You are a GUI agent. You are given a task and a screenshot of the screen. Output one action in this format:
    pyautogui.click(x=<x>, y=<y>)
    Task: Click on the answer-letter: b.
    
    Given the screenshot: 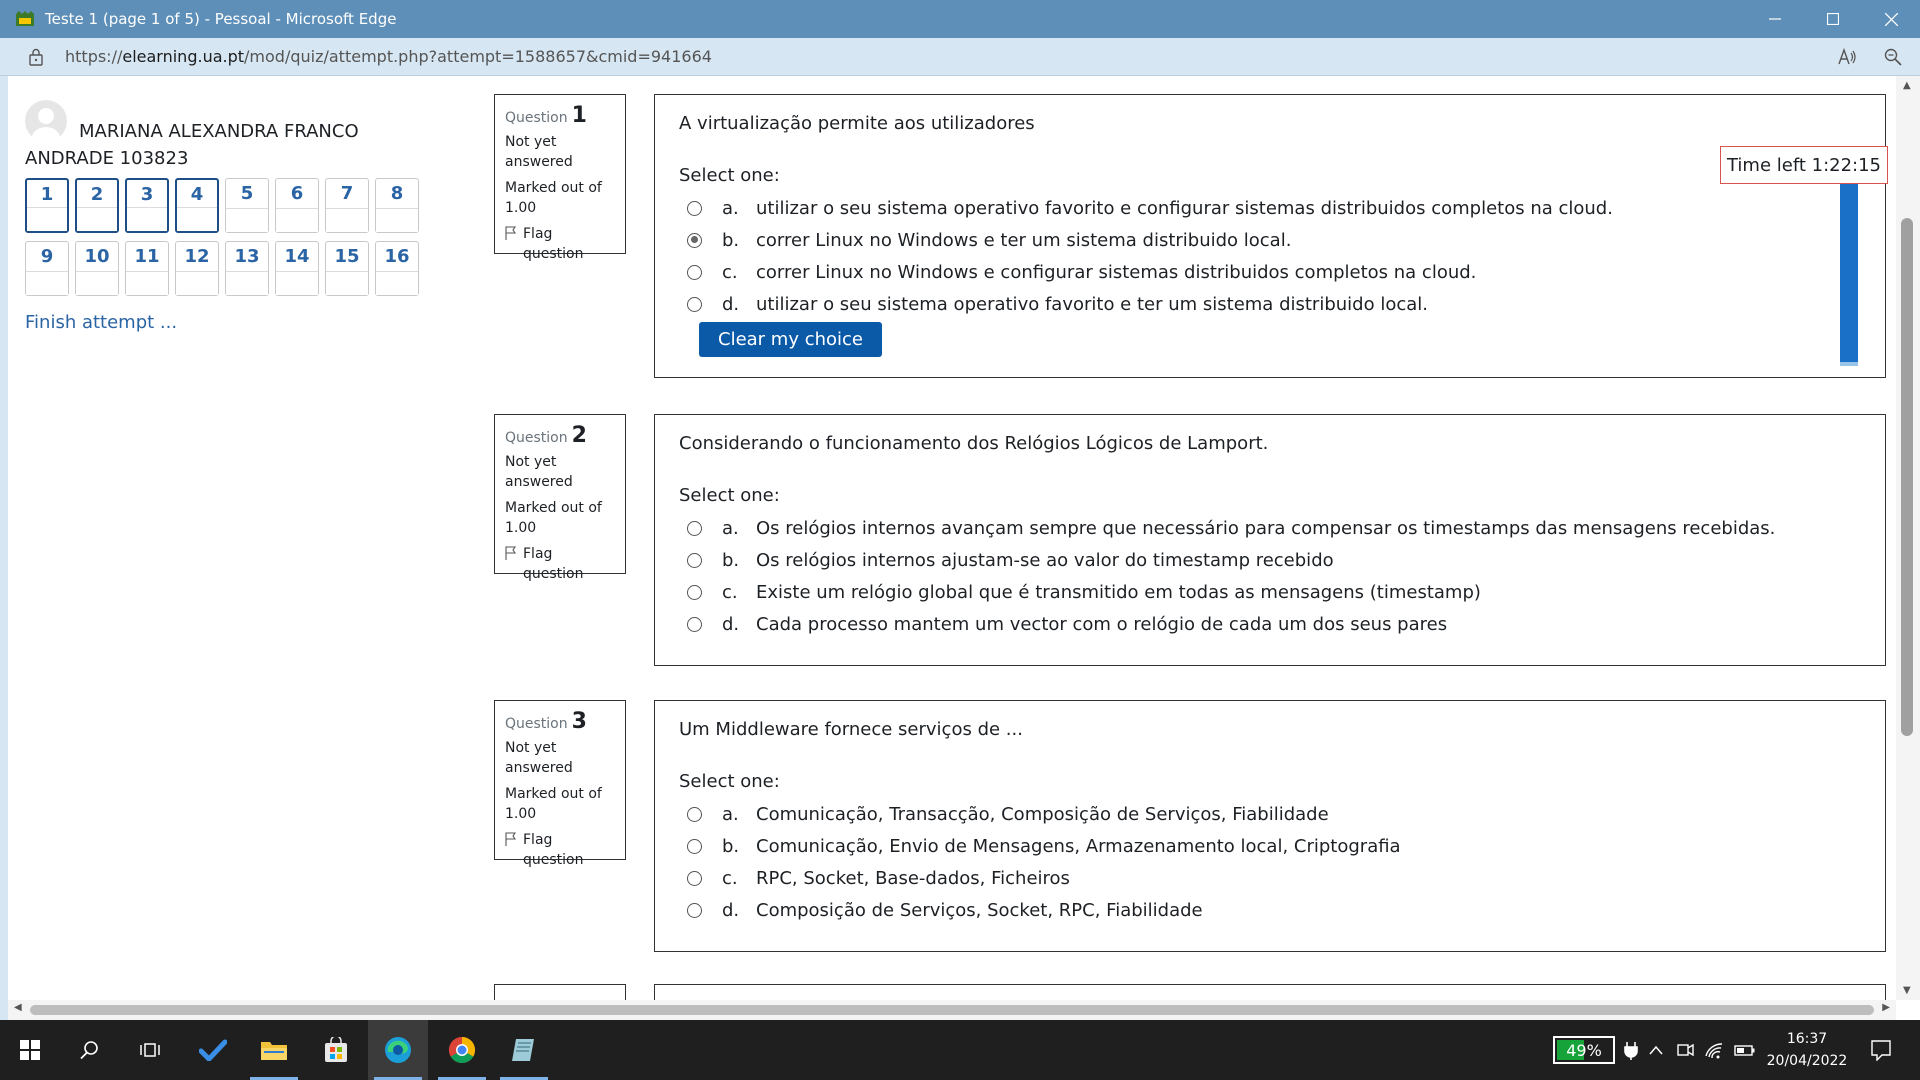 What is the action you would take?
    pyautogui.click(x=731, y=240)
    